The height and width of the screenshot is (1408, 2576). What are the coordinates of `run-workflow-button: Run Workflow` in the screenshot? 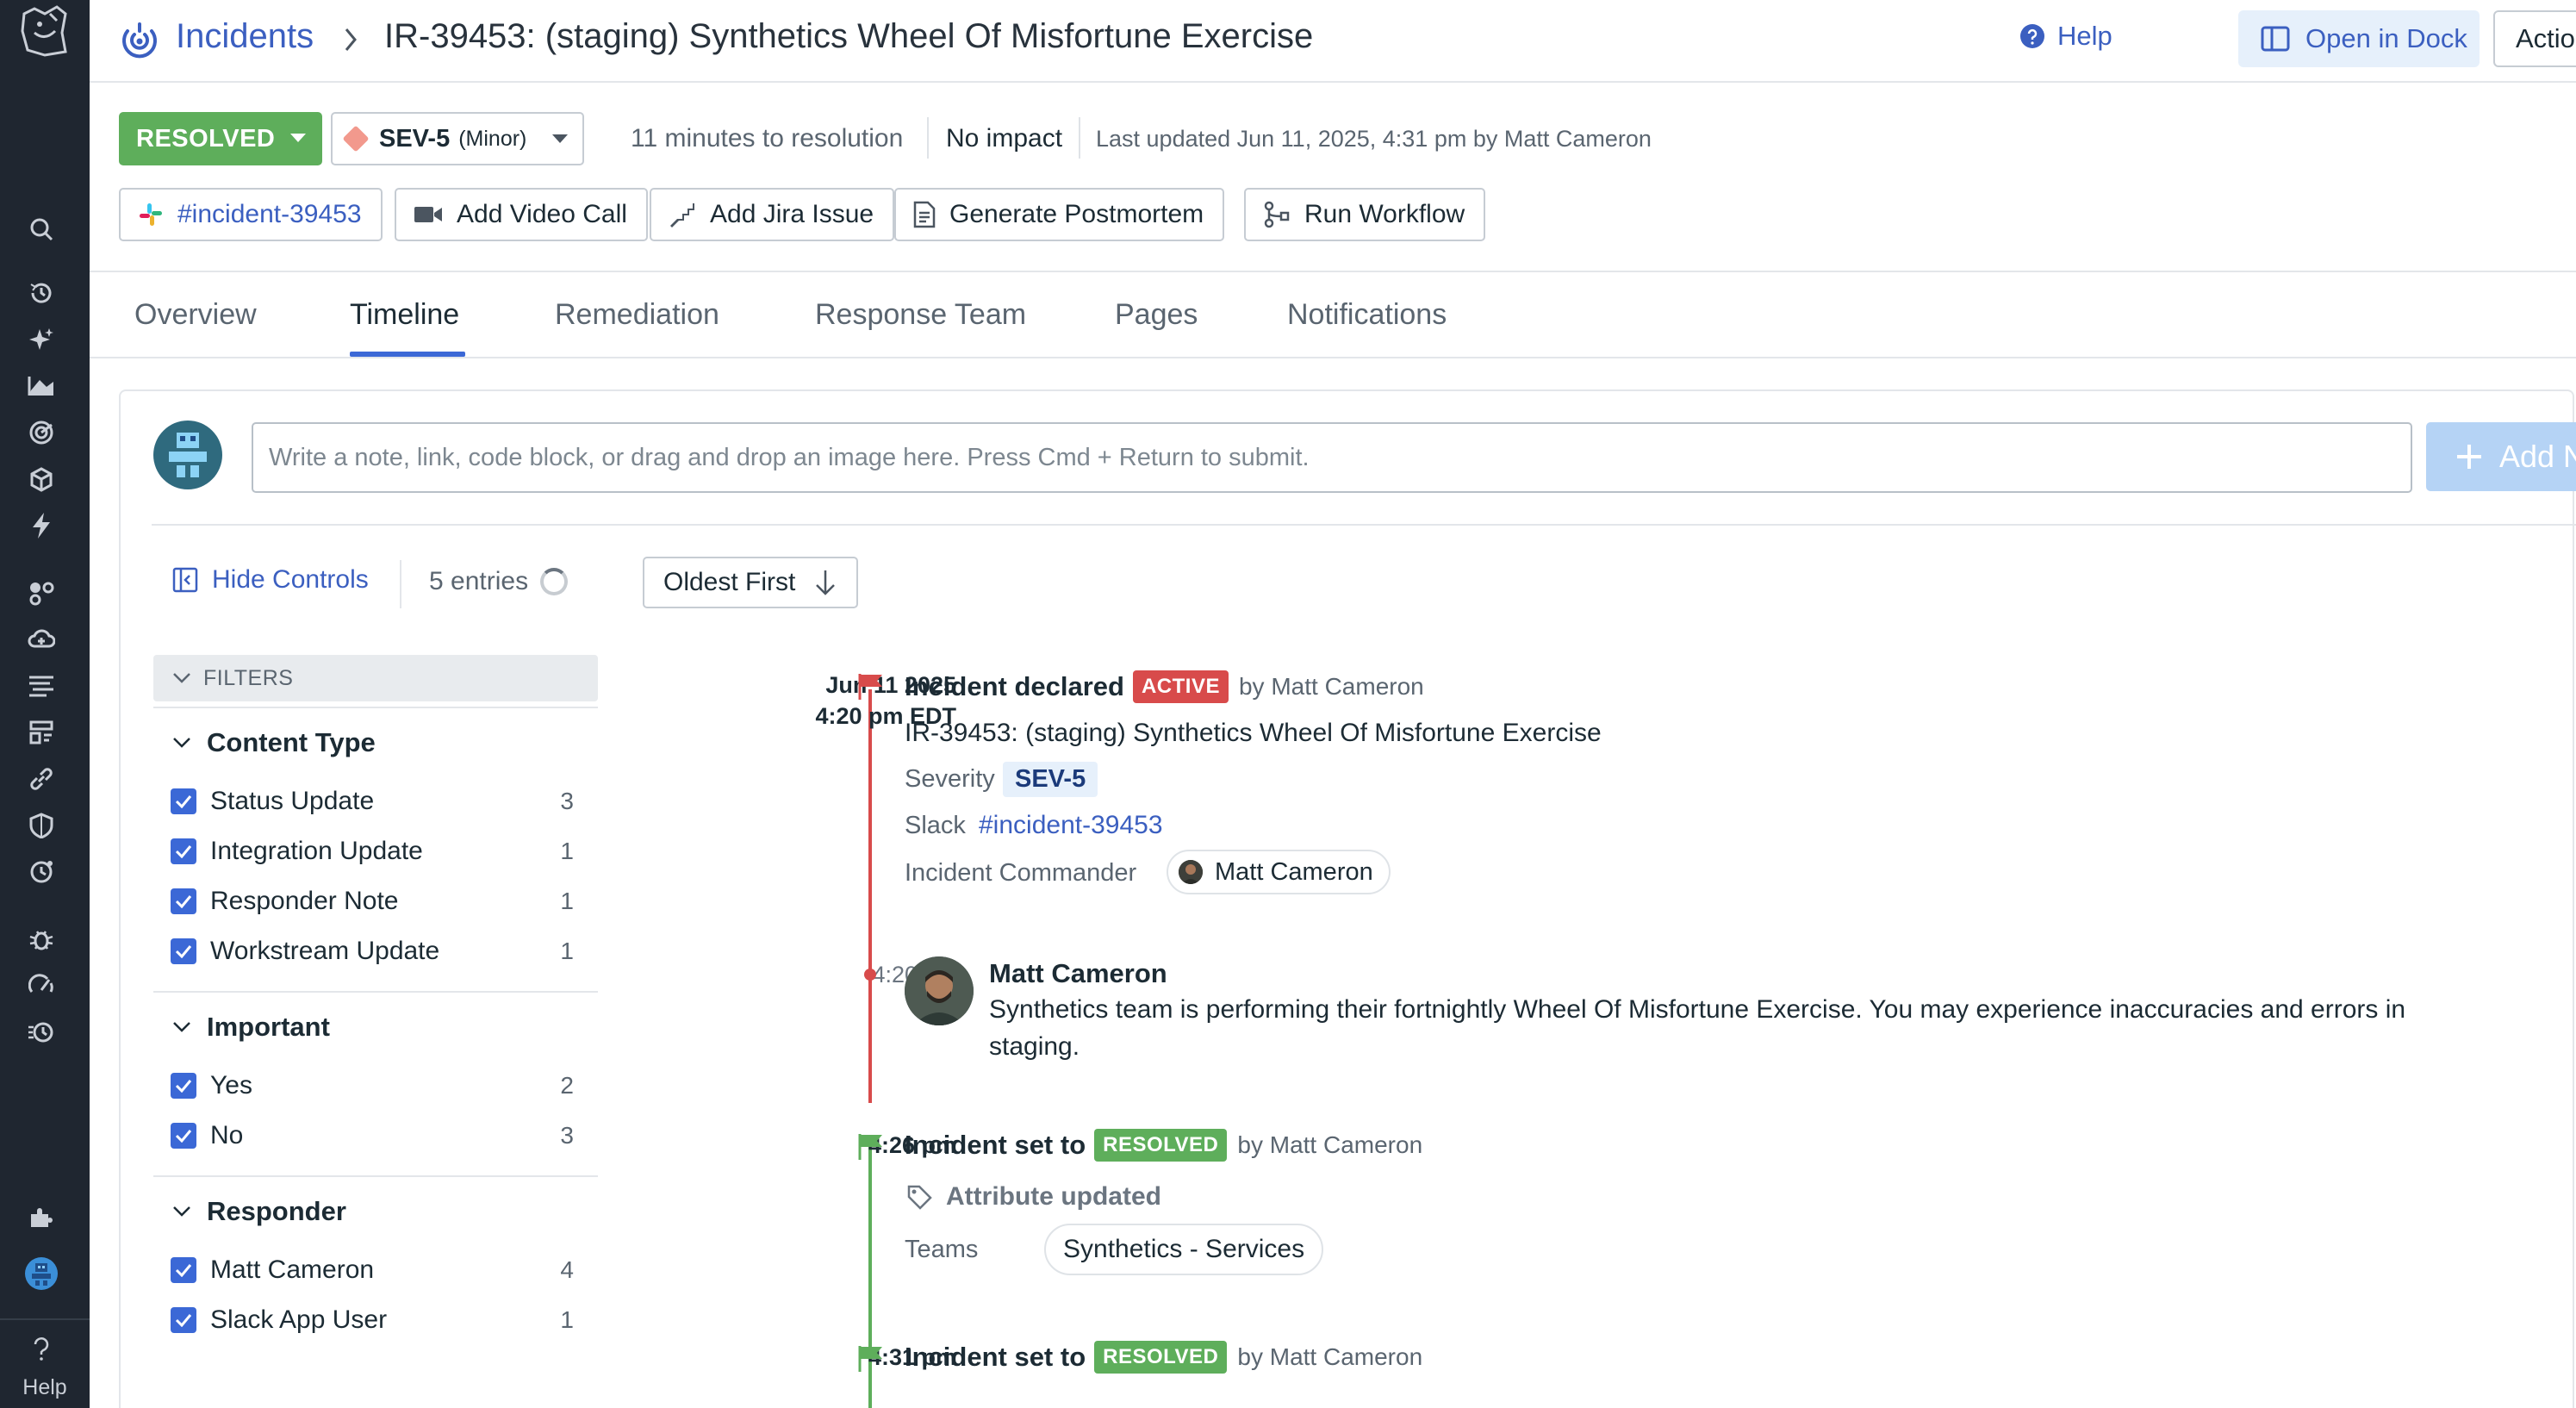 It's located at (1365, 214).